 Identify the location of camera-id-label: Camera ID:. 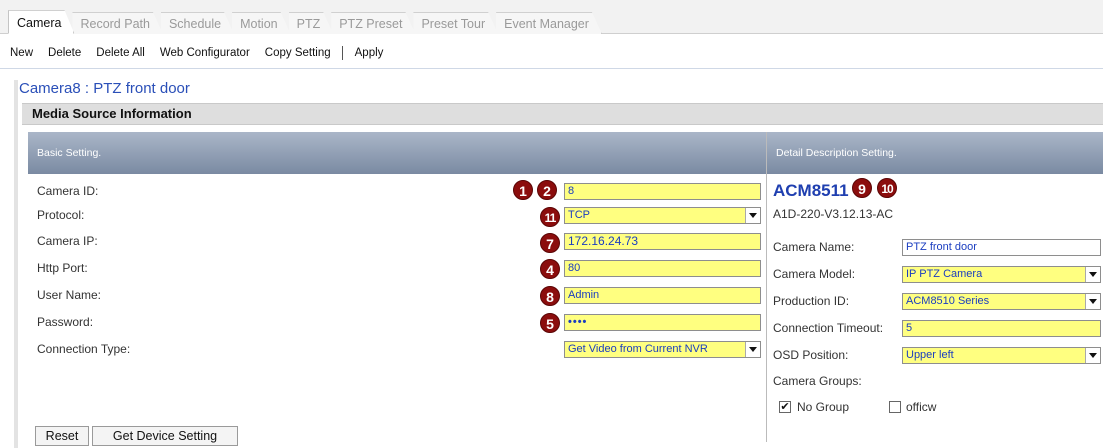
(68, 191).